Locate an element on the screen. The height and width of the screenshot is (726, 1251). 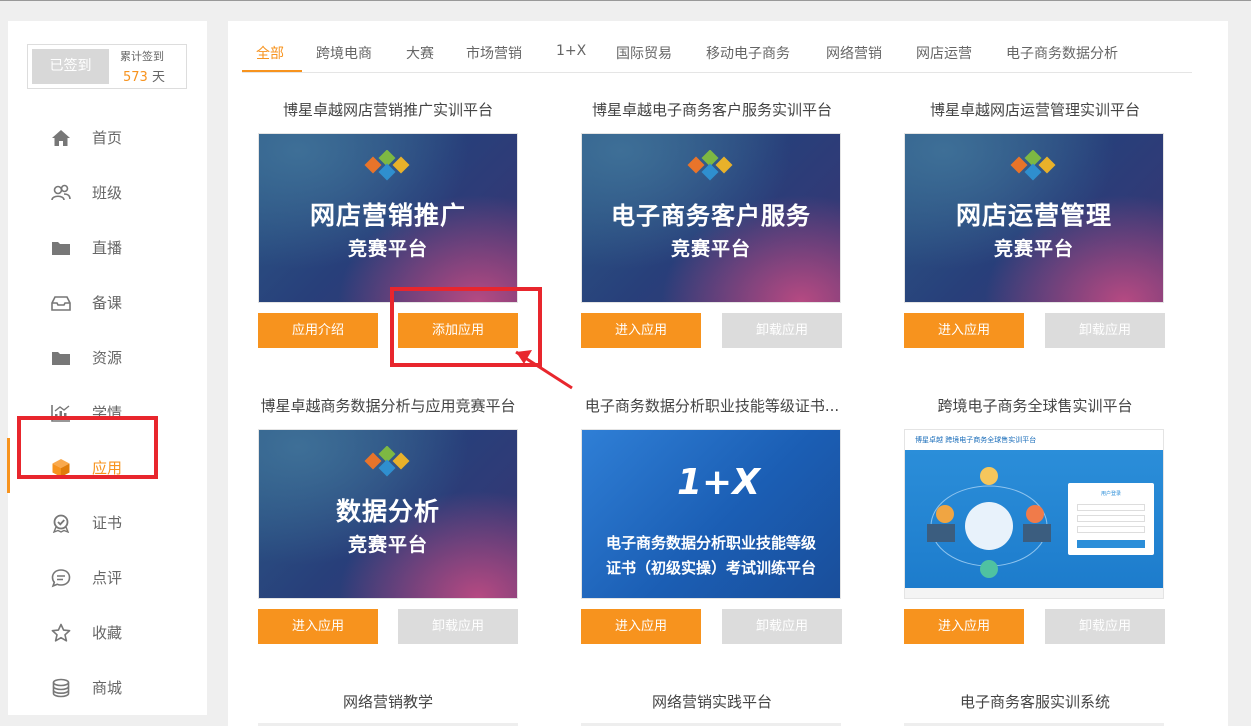
card-title: 博星卓越商务数据分析与应用竞赛平台 is located at coordinates (388, 406).